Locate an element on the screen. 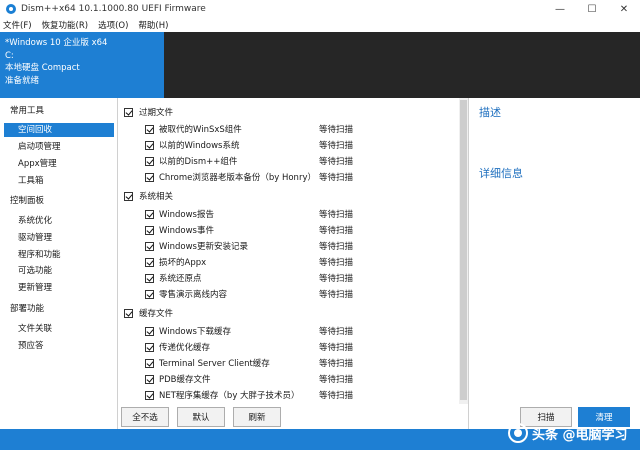 This screenshot has width=640, height=450. nav-item-answer-file: 预应答 is located at coordinates (58, 346).